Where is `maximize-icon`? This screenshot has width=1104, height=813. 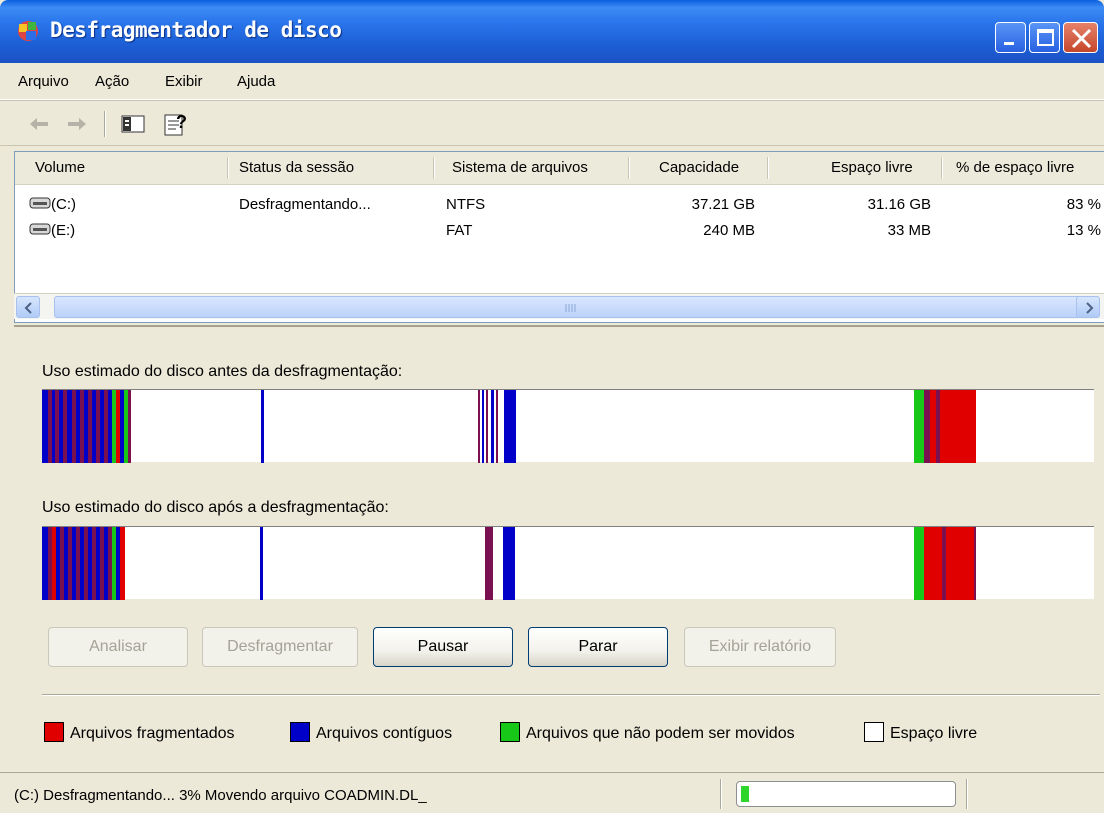 maximize-icon is located at coordinates (1045, 37).